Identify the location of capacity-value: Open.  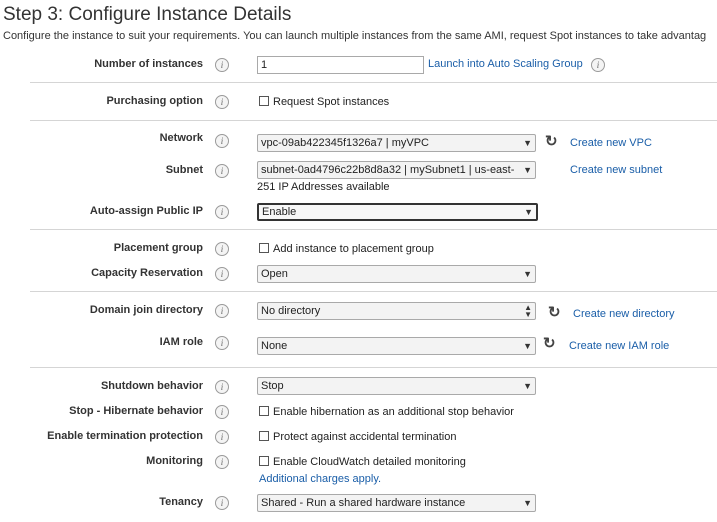
(274, 274).